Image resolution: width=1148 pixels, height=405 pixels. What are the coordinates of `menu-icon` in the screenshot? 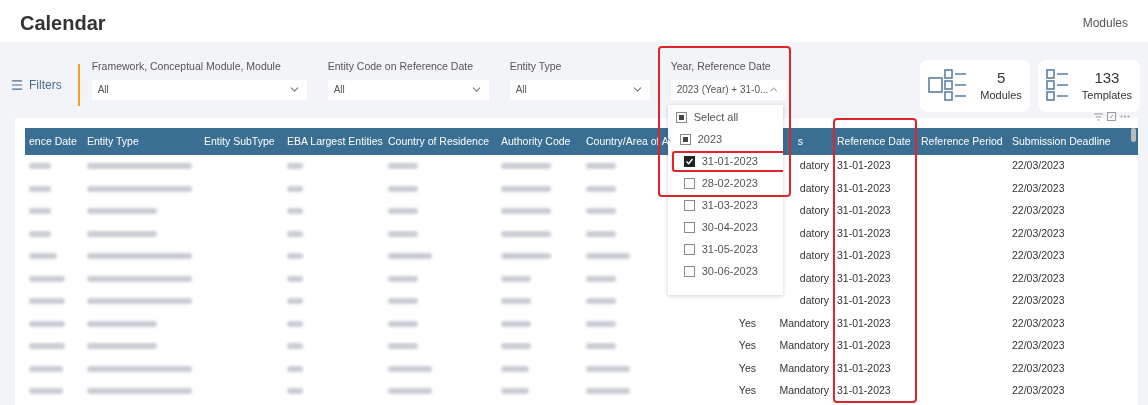 It's located at (17, 85).